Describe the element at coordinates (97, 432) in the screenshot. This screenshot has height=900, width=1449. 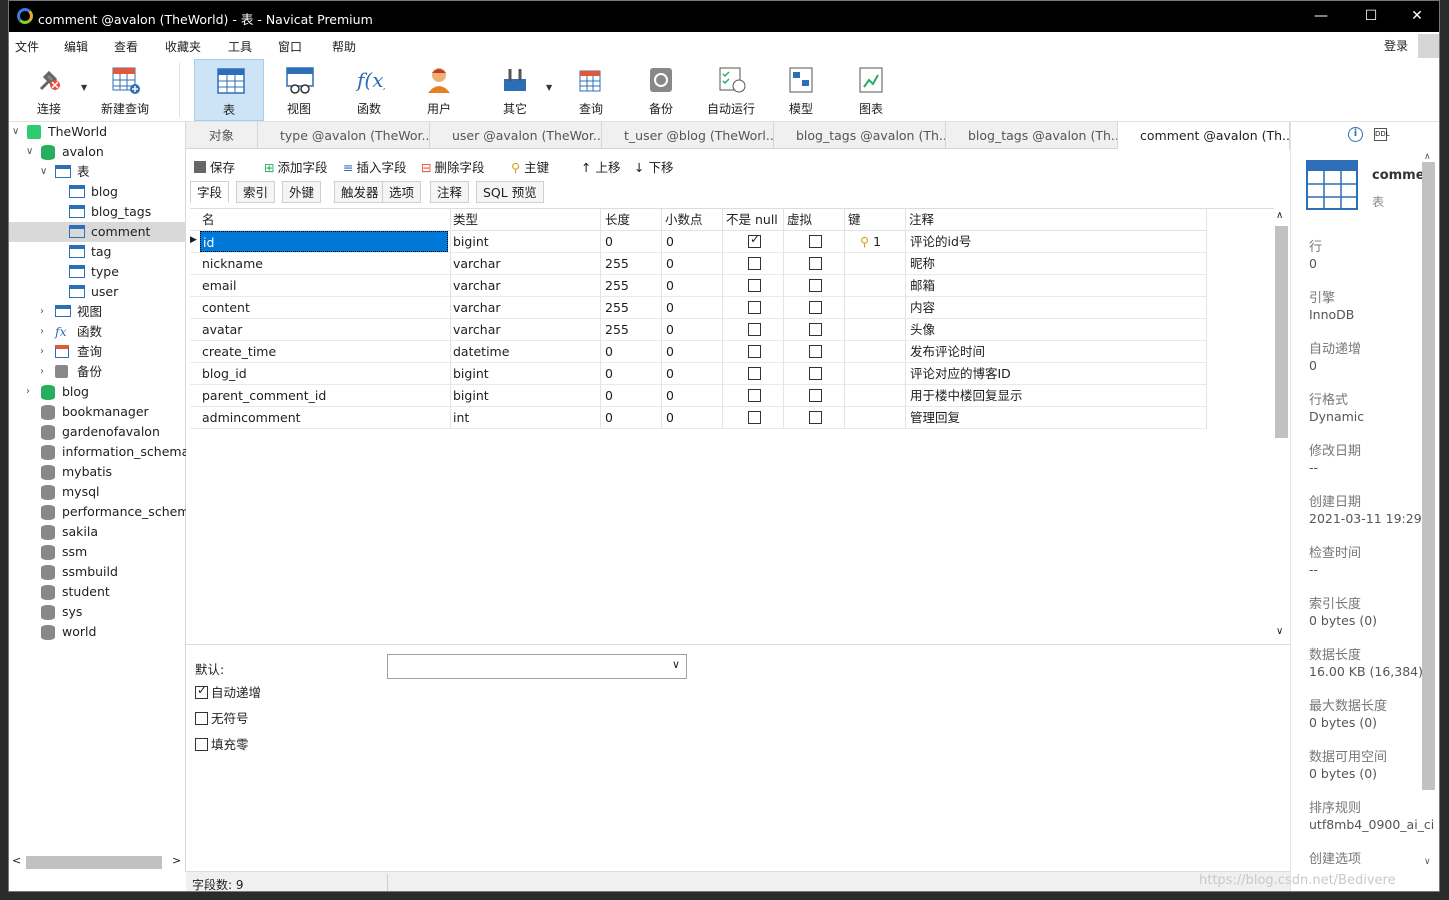
I see `tree-db-gardenofavalon: gardenofavalon` at that location.